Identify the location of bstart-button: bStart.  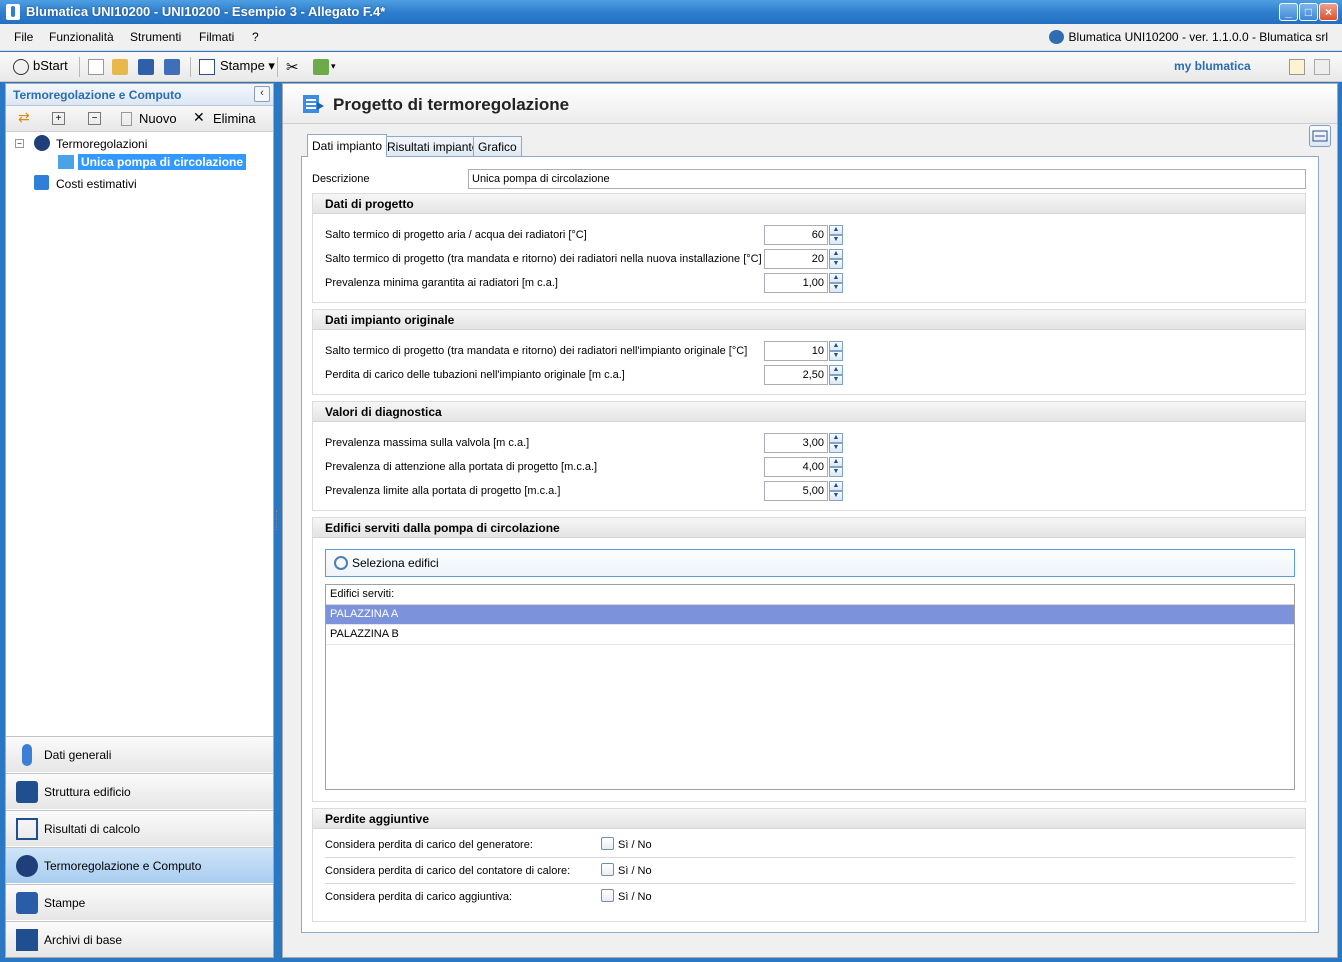
(50, 65).